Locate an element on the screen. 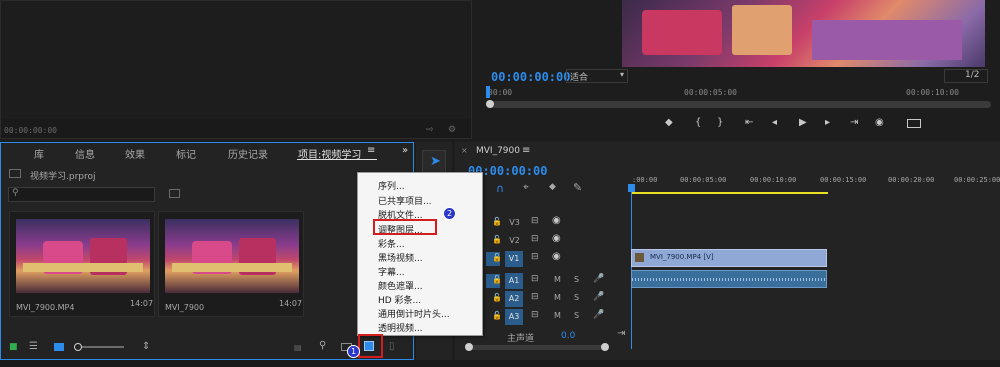 The height and width of the screenshot is (367, 1000). step-forward-icon: ▸ is located at coordinates (827, 122).